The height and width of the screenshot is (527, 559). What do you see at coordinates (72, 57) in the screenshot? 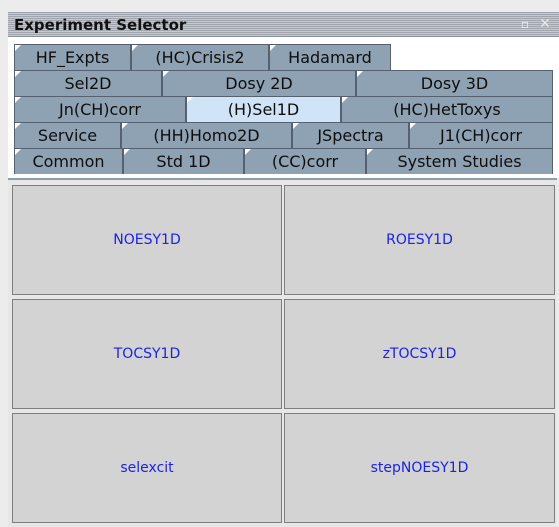
I see `tab-hf-expts: HF_Expts` at bounding box center [72, 57].